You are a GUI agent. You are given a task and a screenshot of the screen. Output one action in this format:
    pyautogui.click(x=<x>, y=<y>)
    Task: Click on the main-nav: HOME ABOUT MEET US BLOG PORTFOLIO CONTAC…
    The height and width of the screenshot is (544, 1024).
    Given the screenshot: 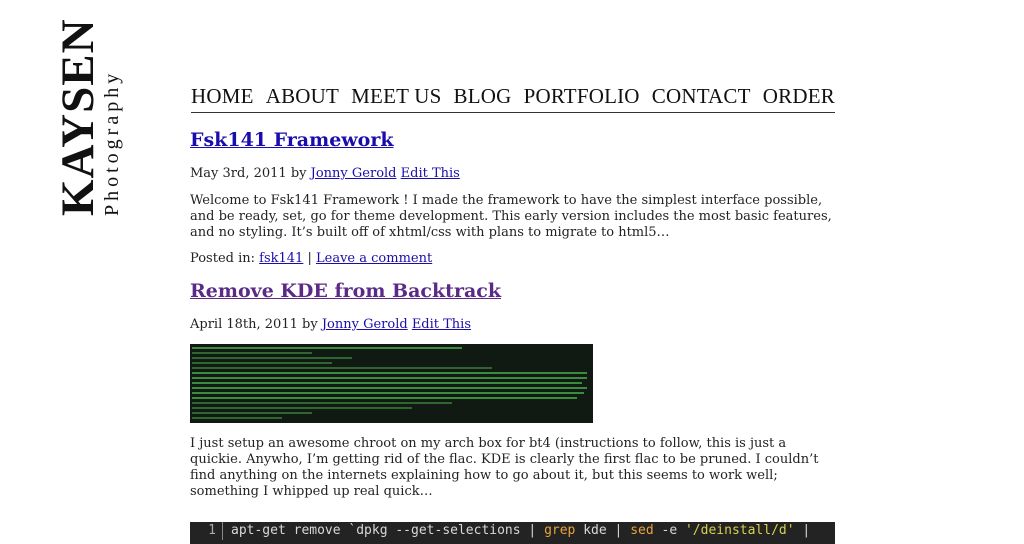 What is the action you would take?
    pyautogui.click(x=513, y=98)
    